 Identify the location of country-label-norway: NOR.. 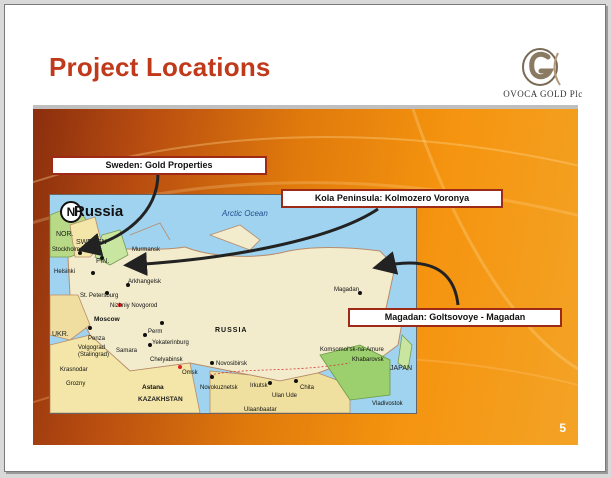
(65, 234).